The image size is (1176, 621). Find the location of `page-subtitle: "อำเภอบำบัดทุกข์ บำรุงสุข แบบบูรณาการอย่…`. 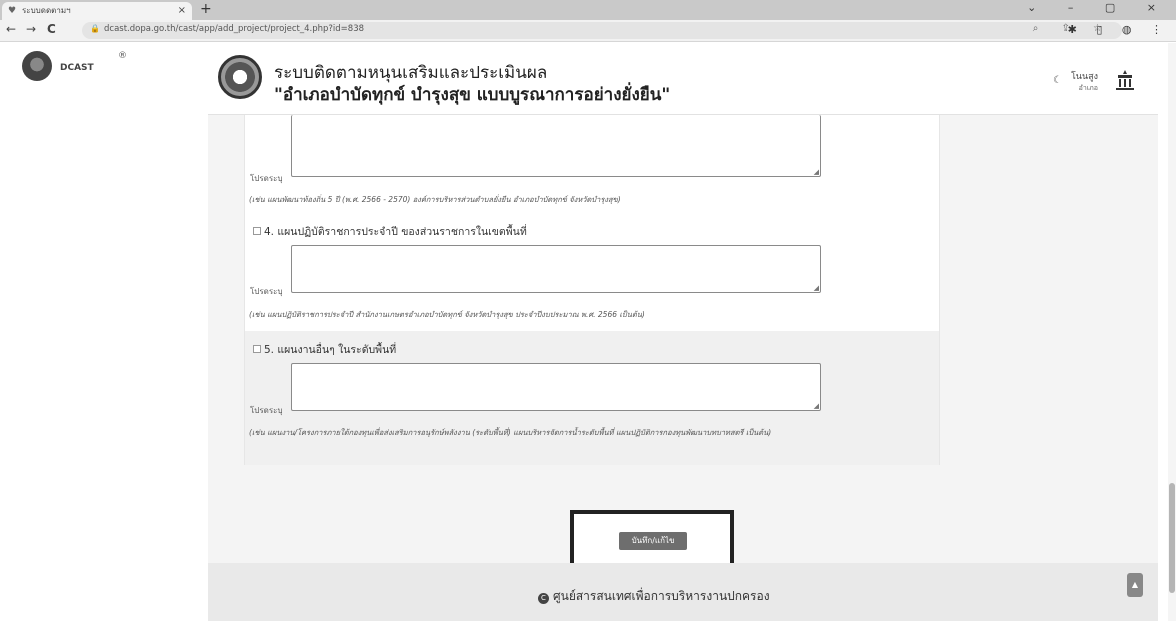

page-subtitle: "อำเภอบำบัดทุกข์ บำรุงสุข แบบบูรณาการอย่… is located at coordinates (472, 95).